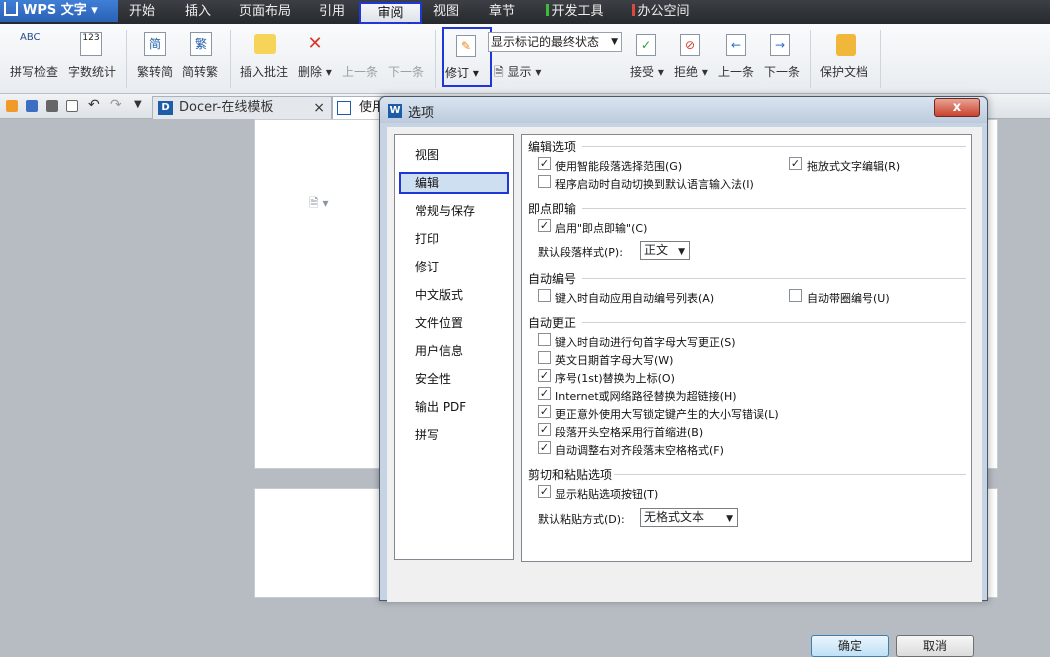 The width and height of the screenshot is (1050, 657). What do you see at coordinates (457, 73) in the screenshot?
I see `track-text: 修订` at bounding box center [457, 73].